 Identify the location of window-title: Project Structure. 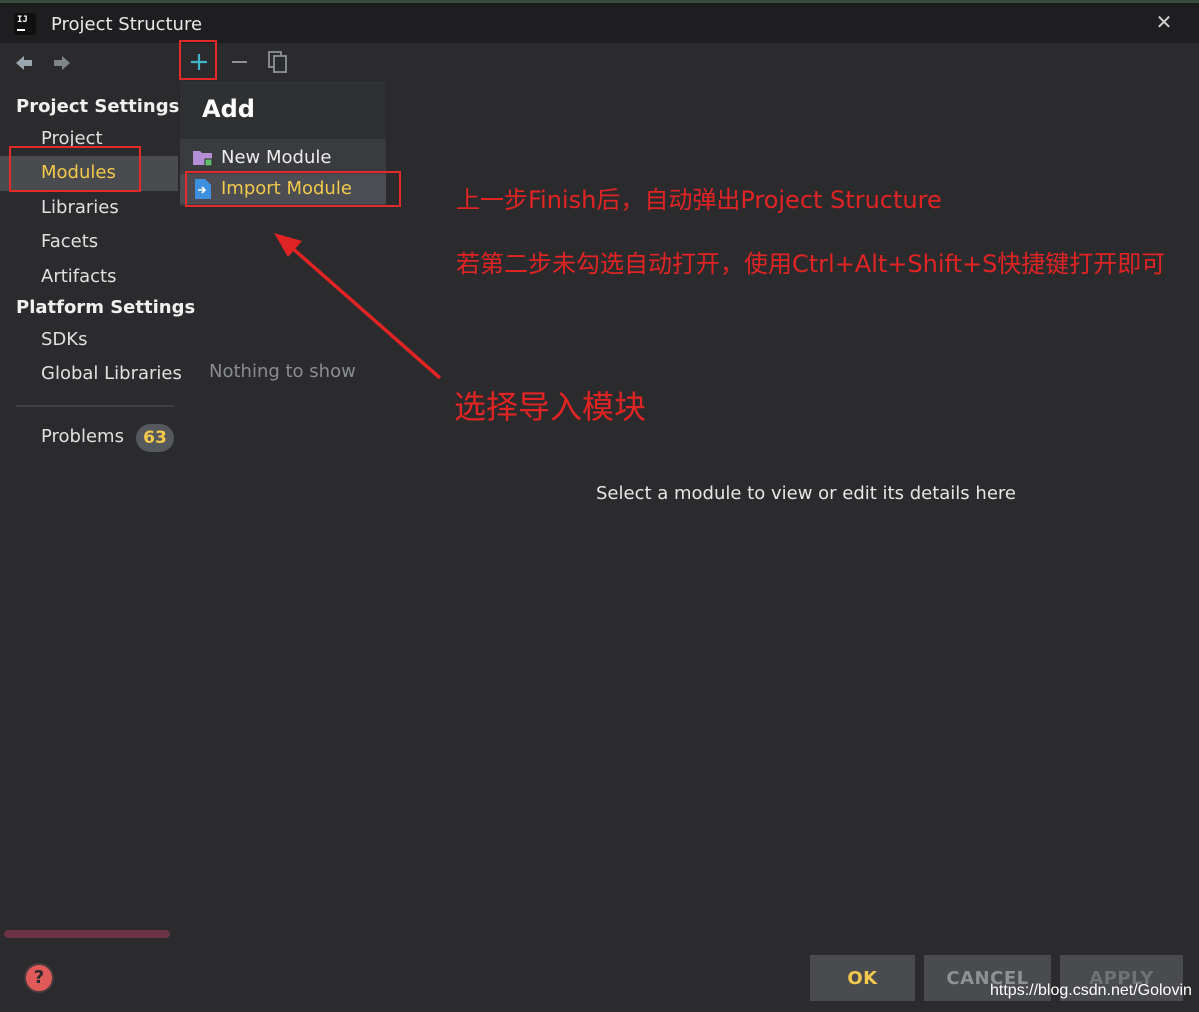
(127, 24).